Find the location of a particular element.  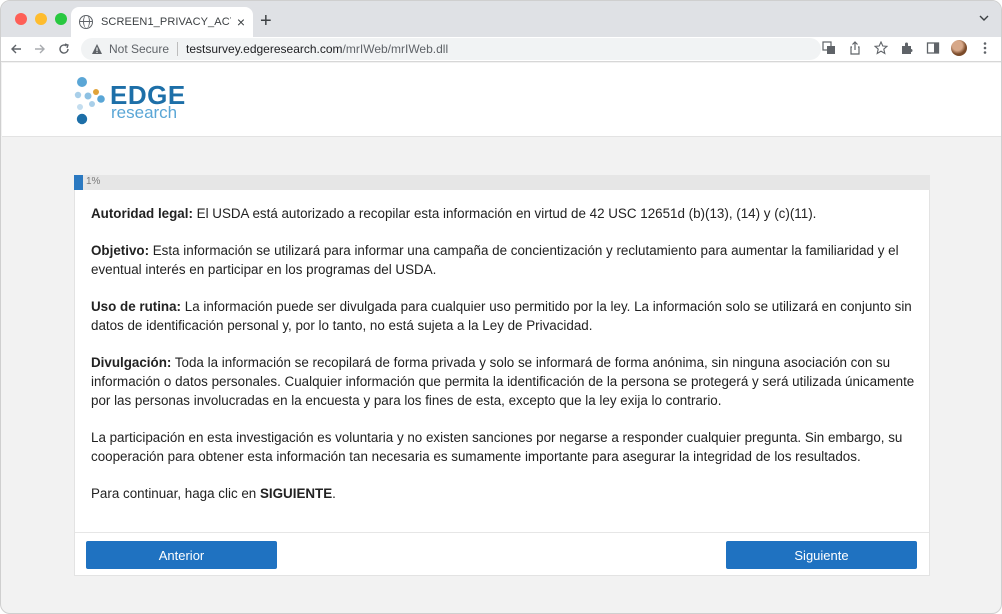

logo-research-text: research is located at coordinates (144, 112).